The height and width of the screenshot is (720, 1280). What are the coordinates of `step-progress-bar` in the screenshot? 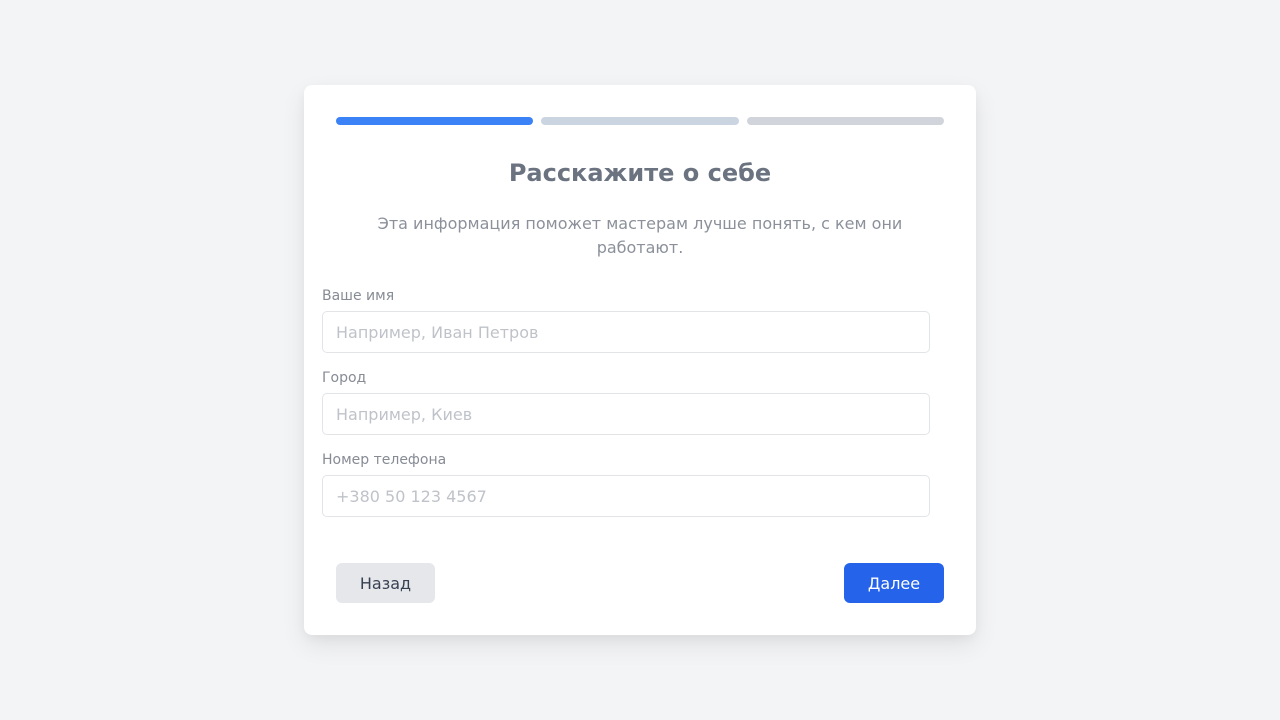 It's located at (640, 121).